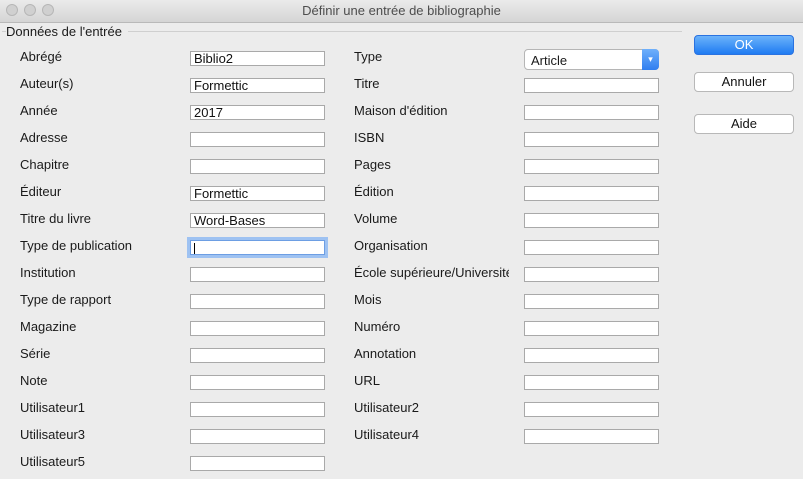 The width and height of the screenshot is (803, 479). I want to click on cancel-button: Annuler, so click(744, 82).